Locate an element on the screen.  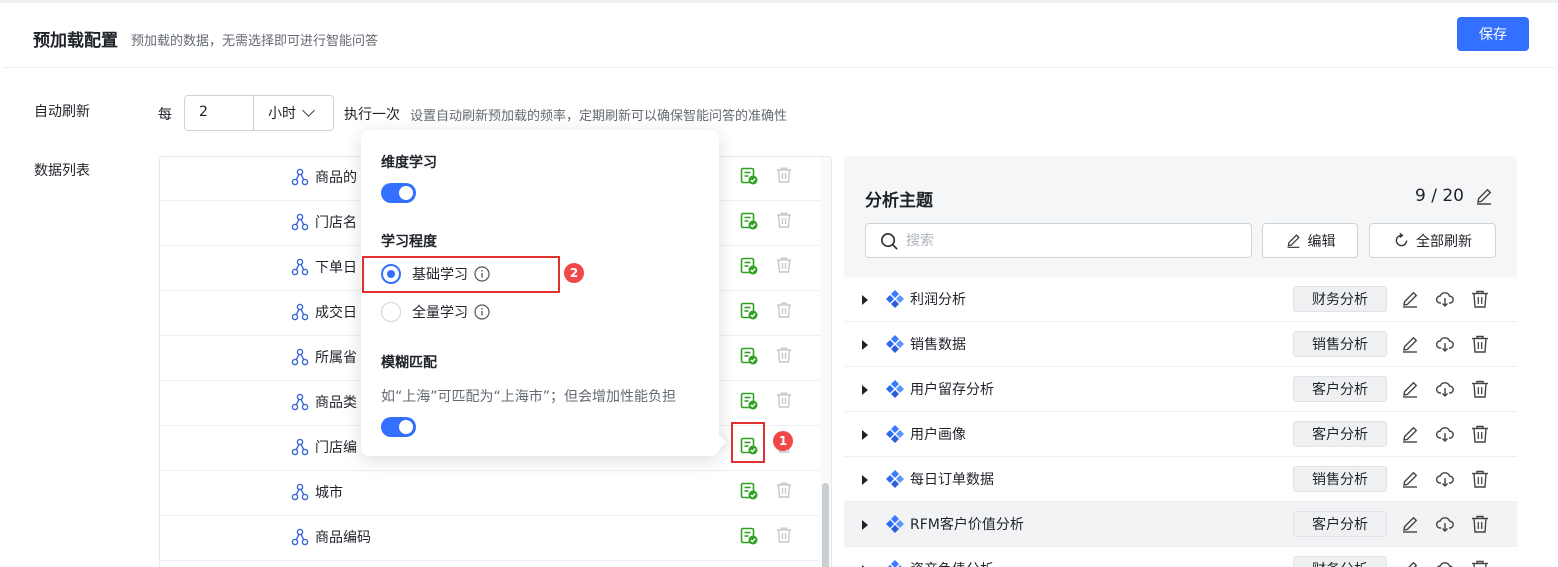
annotation-badge-2: 2 is located at coordinates (574, 273).